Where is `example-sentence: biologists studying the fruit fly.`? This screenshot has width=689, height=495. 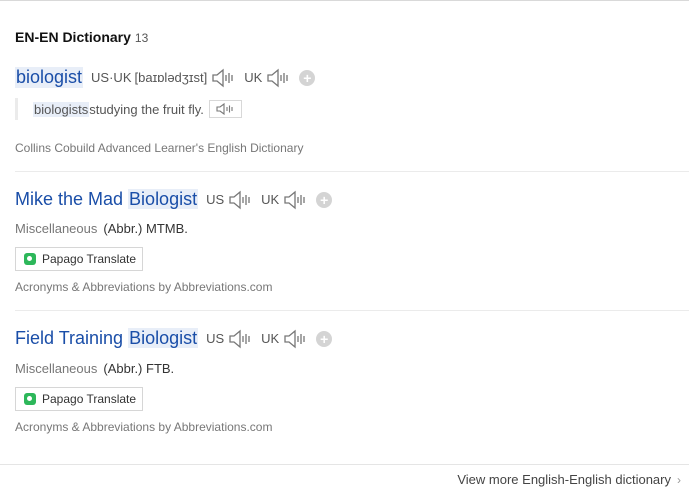 example-sentence: biologists studying the fruit fly. is located at coordinates (128, 109).